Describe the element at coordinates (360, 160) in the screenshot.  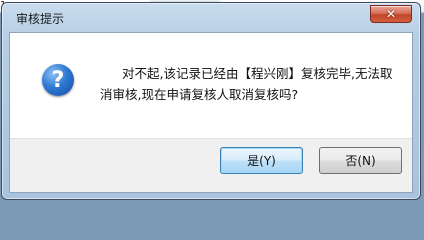
I see `no-button: 否(N)` at that location.